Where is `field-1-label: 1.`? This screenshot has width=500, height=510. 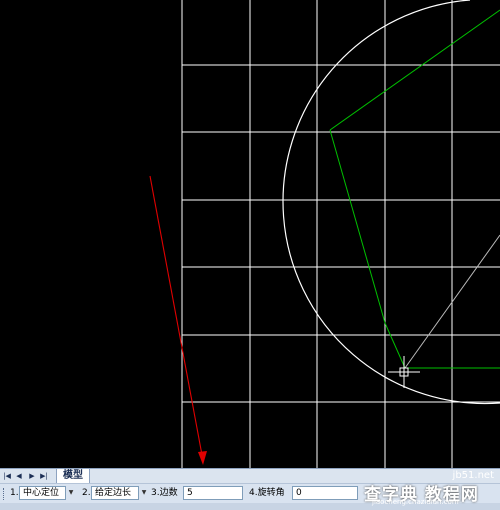
field-1-label: 1. is located at coordinates (14, 493).